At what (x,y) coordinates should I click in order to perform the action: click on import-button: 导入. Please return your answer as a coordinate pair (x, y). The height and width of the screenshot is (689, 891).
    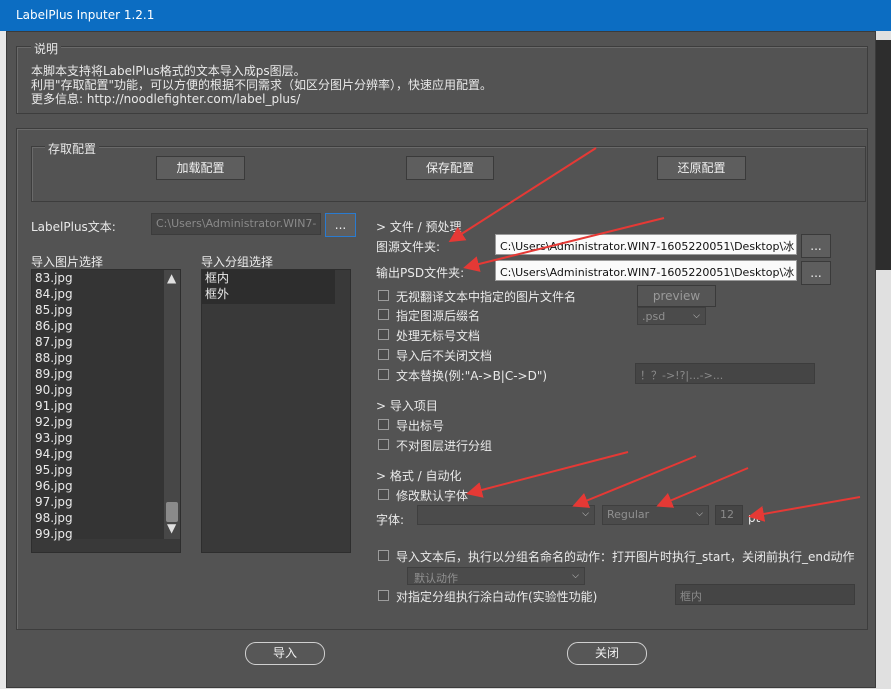
    Looking at the image, I should click on (285, 653).